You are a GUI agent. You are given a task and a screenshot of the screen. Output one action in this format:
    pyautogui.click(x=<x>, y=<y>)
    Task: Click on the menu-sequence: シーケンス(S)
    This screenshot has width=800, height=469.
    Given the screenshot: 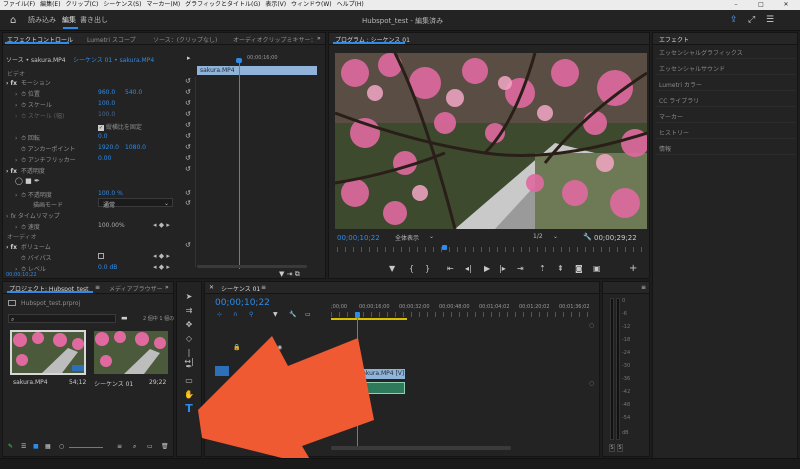 What is the action you would take?
    pyautogui.click(x=122, y=4)
    